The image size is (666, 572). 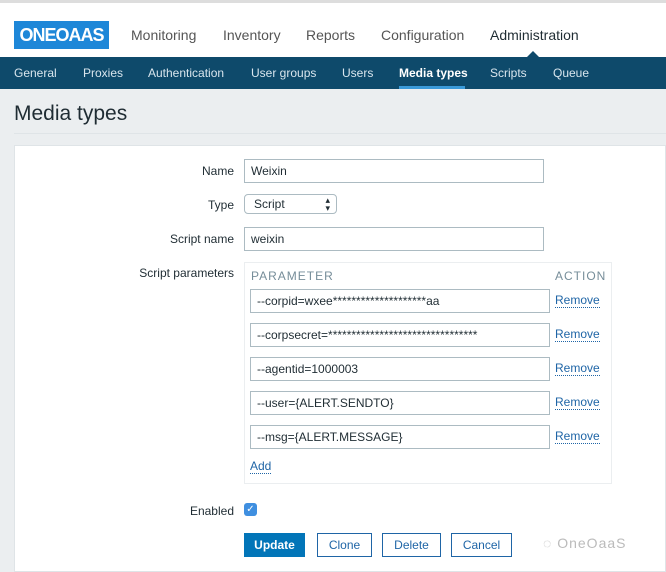 What do you see at coordinates (217, 171) in the screenshot?
I see `name-label: Name` at bounding box center [217, 171].